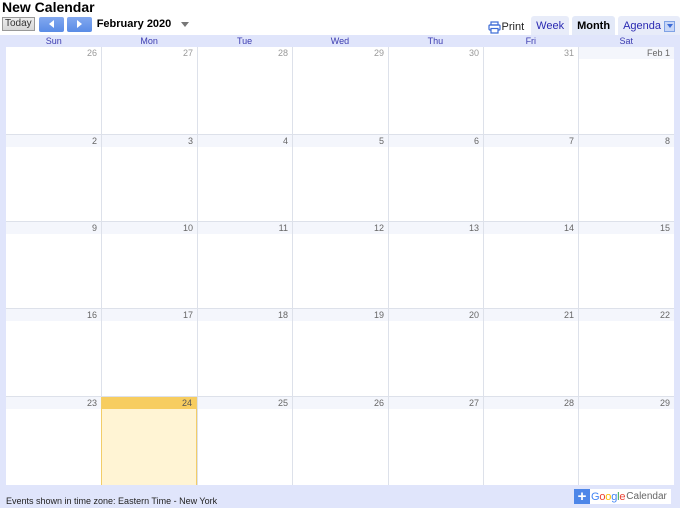 Image resolution: width=680 pixels, height=508 pixels. I want to click on day-cell: 5, so click(340, 178).